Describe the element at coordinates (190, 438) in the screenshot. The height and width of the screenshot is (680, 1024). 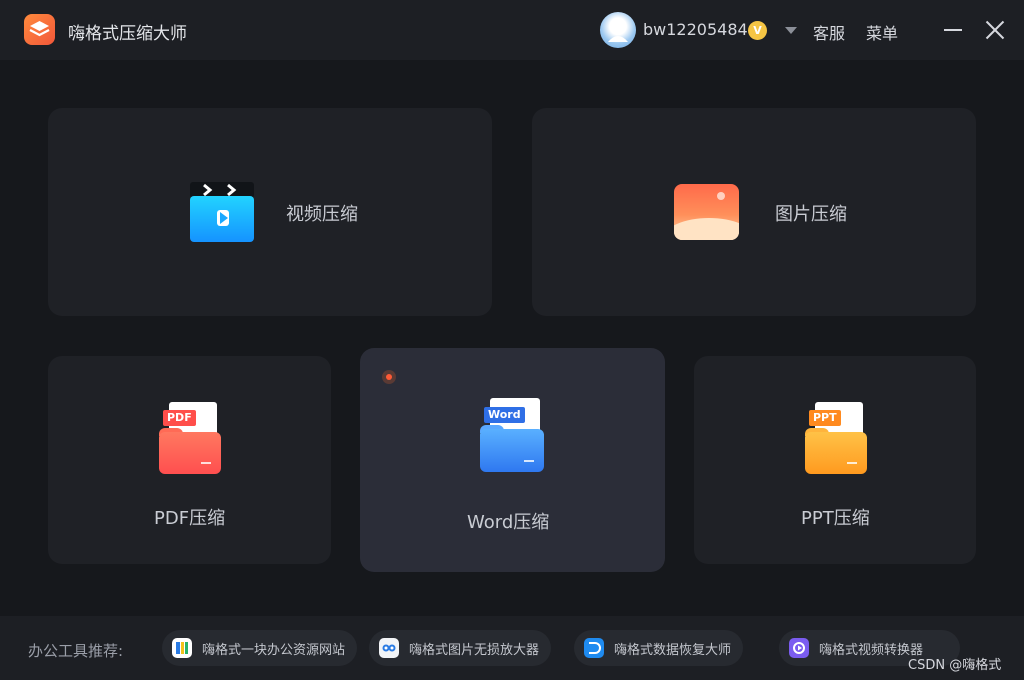
I see `pdf-file-icon: PDF` at that location.